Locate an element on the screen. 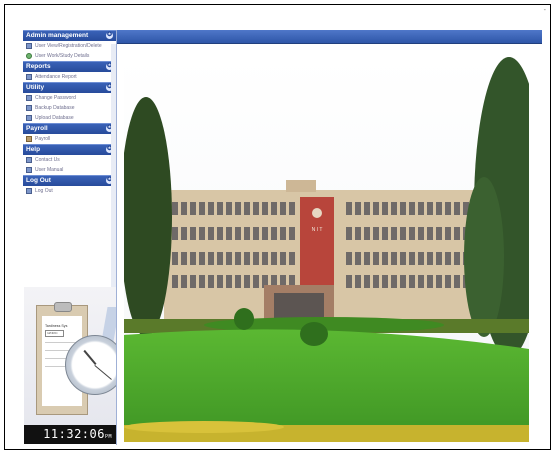 The image size is (557, 454). menu-item-label: User View/Registration/Delete is located at coordinates (68, 46).